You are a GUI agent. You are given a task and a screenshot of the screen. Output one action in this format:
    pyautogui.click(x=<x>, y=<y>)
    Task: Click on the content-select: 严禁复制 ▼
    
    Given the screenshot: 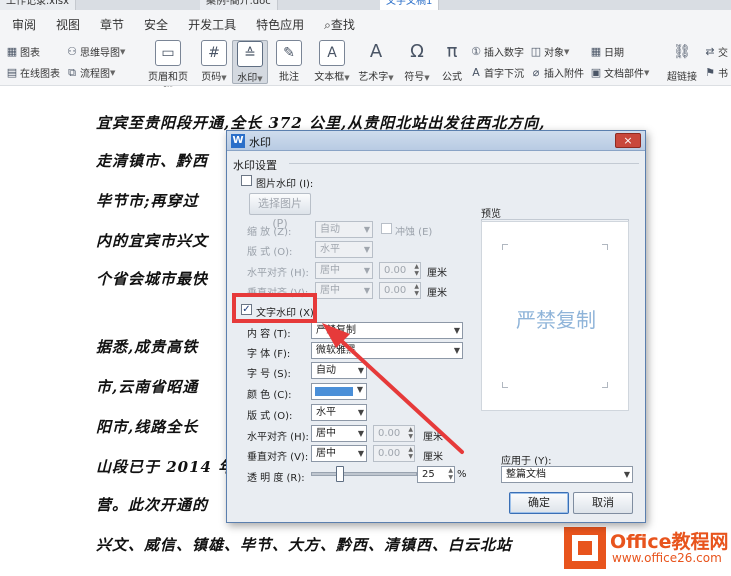 What is the action you would take?
    pyautogui.click(x=387, y=330)
    